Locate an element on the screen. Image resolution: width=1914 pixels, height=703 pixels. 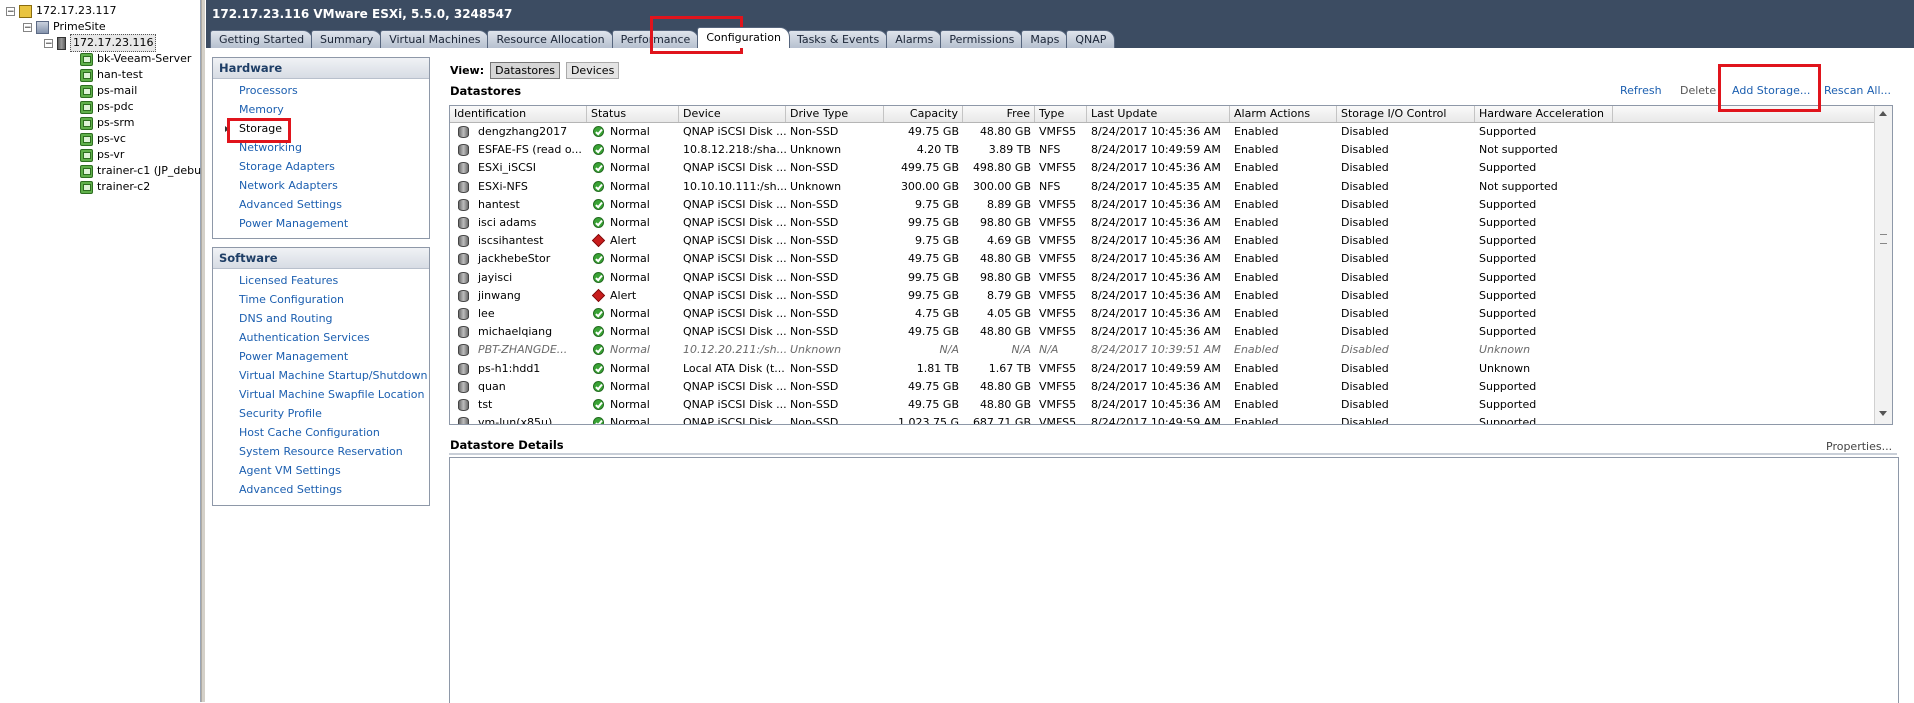
column-header: Device is located at coordinates (732, 114).